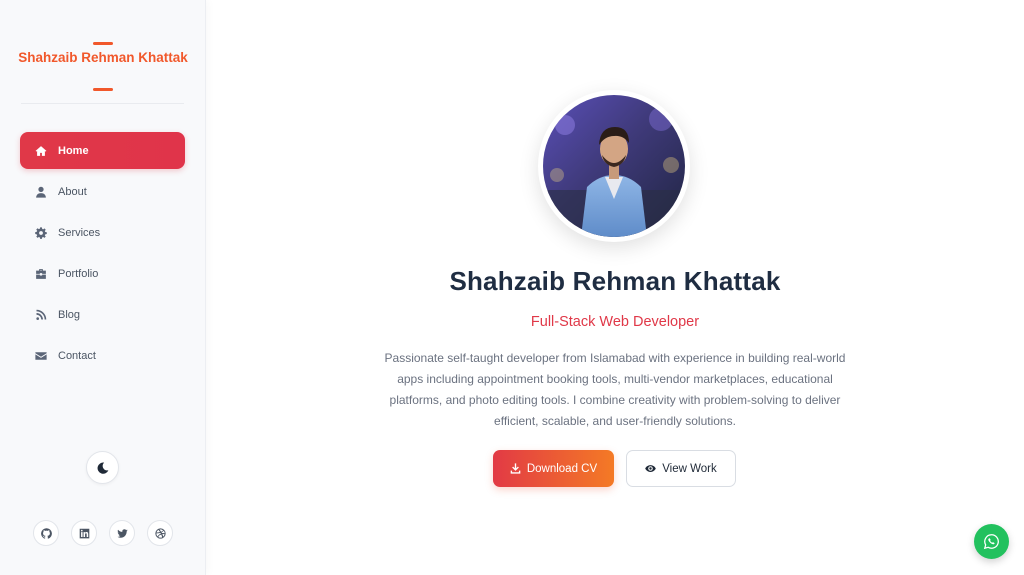 The image size is (1024, 575). Describe the element at coordinates (77, 355) in the screenshot. I see `sidebar-item-label: Contact` at that location.